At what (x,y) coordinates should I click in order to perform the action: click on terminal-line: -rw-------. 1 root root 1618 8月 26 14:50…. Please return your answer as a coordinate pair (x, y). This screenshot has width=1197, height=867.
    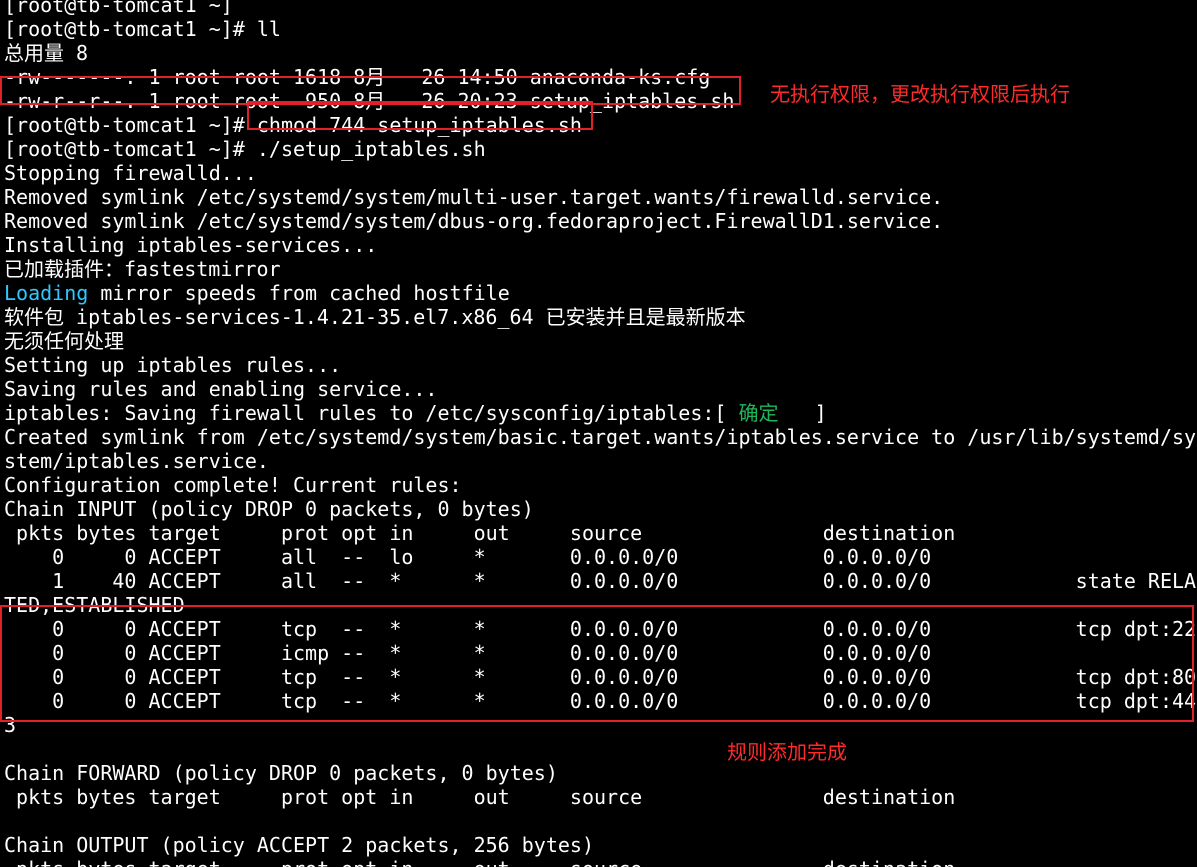
    Looking at the image, I should click on (357, 77).